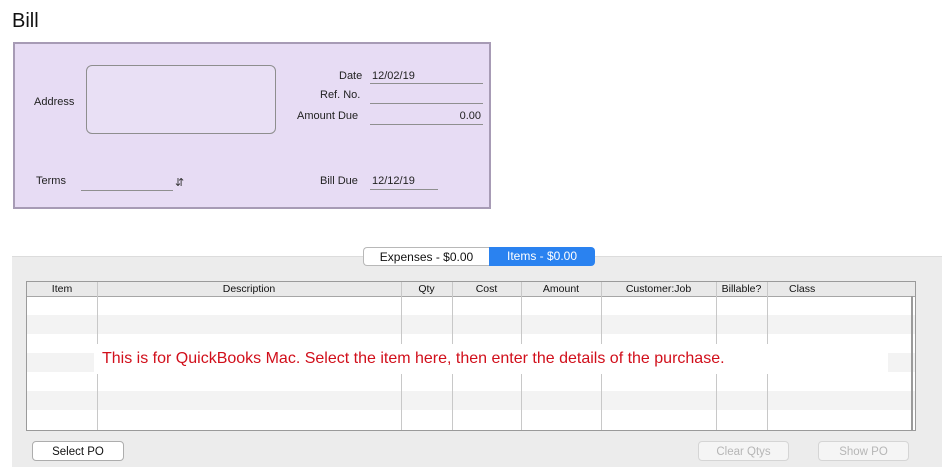 Image resolution: width=944 pixels, height=467 pixels. What do you see at coordinates (78, 451) in the screenshot?
I see `select-po-button: Select PO` at bounding box center [78, 451].